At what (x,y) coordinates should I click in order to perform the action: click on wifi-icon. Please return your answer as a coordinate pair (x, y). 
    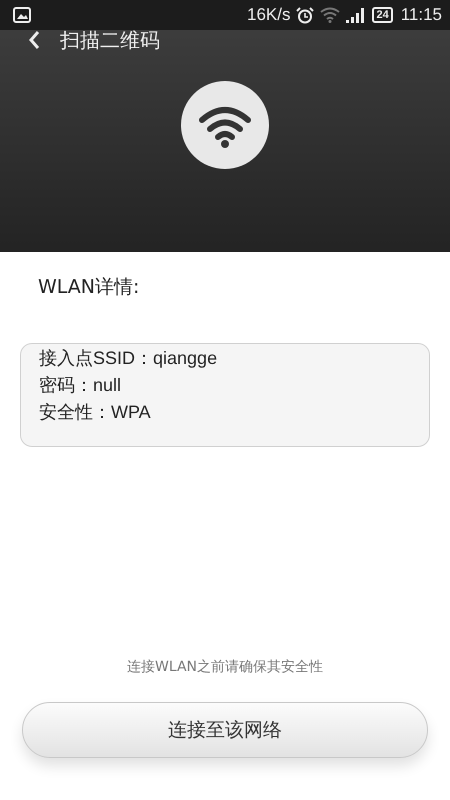
    Looking at the image, I should click on (330, 15).